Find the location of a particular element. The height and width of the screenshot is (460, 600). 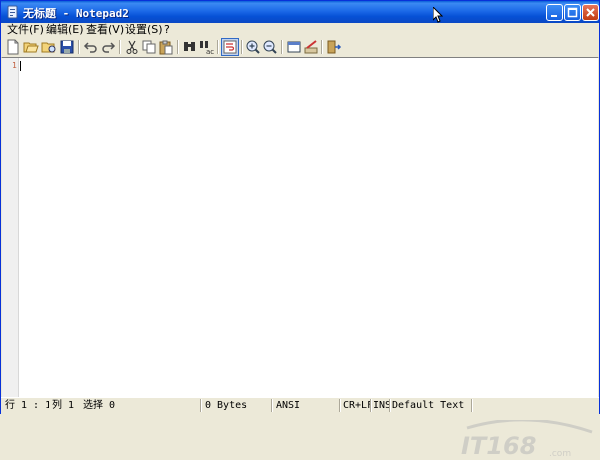

find-icon is located at coordinates (190, 47).